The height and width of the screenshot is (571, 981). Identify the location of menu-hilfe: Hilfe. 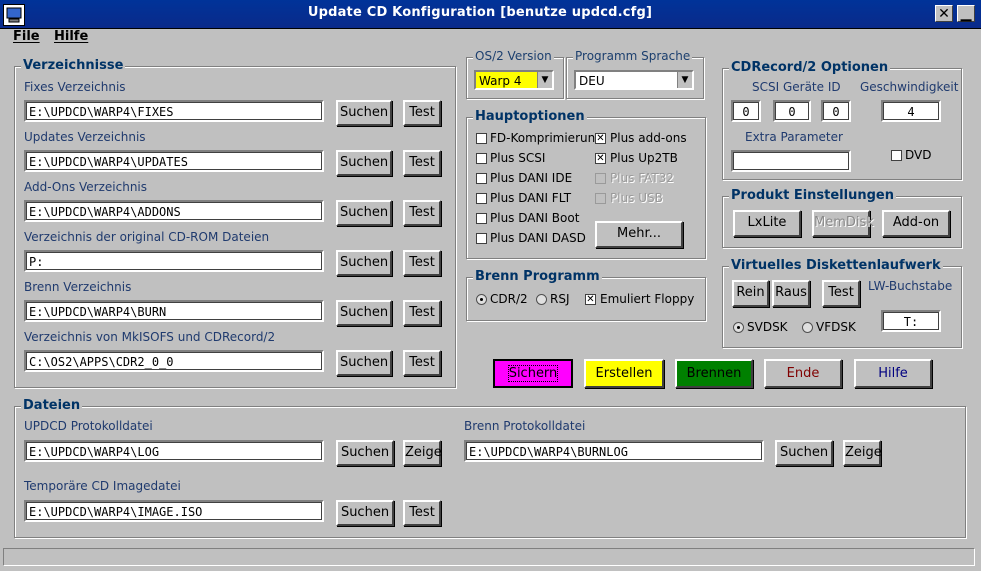
(71, 36).